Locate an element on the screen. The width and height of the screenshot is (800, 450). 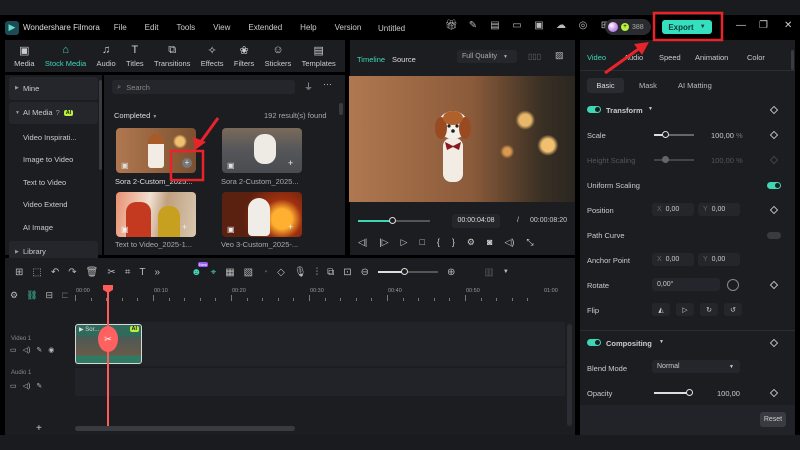
tab-effects: ✧ Effects is located at coordinates (212, 56).